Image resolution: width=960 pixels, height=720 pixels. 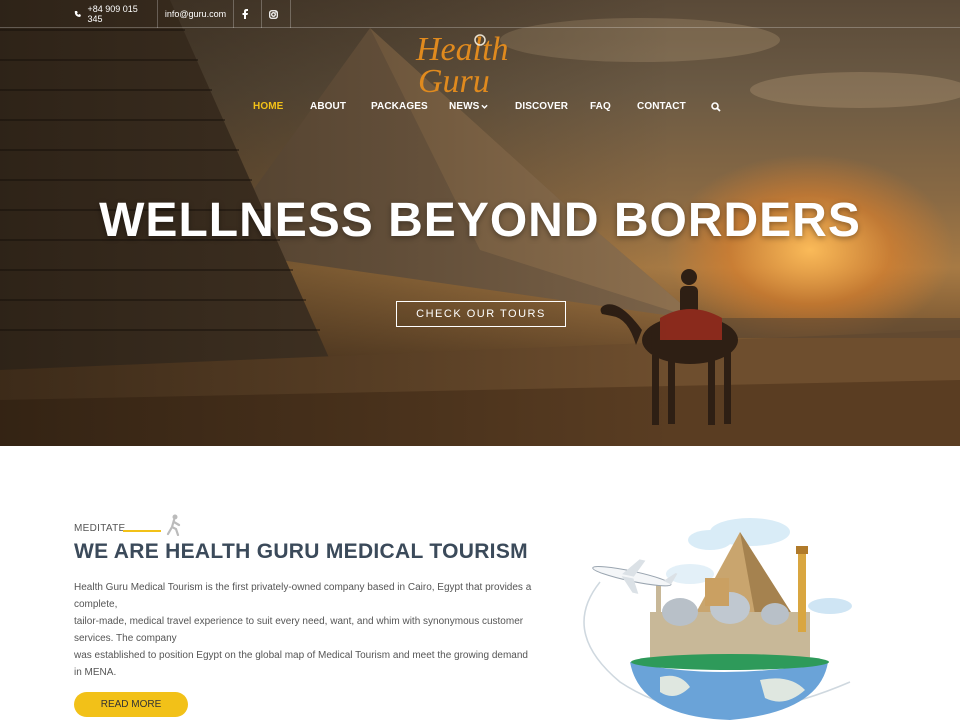 I want to click on instagram-icon, so click(x=273, y=14).